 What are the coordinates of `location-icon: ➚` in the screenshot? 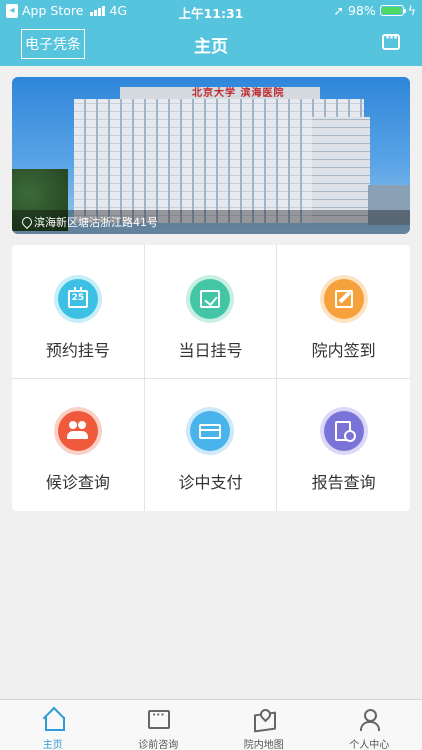 It's located at (338, 10).